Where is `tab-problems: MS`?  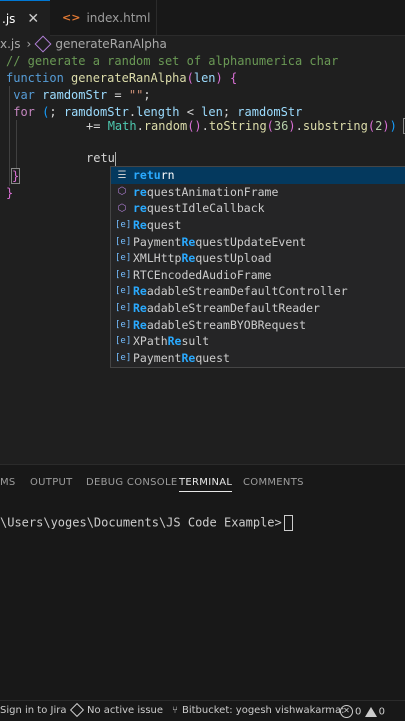
tab-problems: MS is located at coordinates (8, 482).